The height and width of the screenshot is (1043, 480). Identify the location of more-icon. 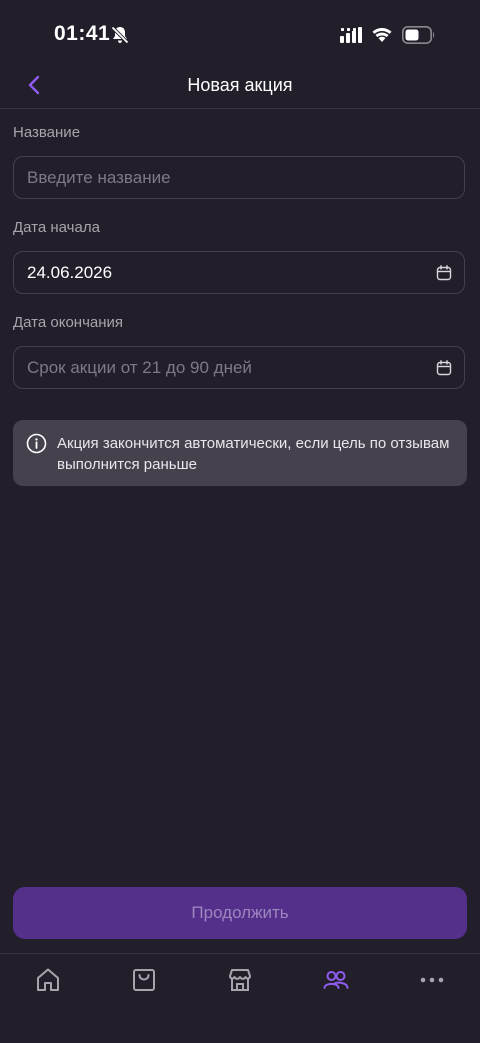
(432, 980).